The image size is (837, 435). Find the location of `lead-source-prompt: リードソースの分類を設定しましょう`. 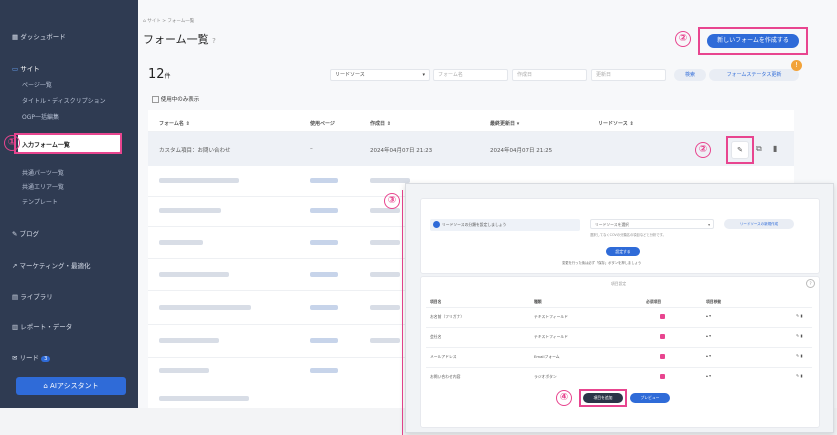

lead-source-prompt: リードソースの分類を設定しましょう is located at coordinates (505, 225).